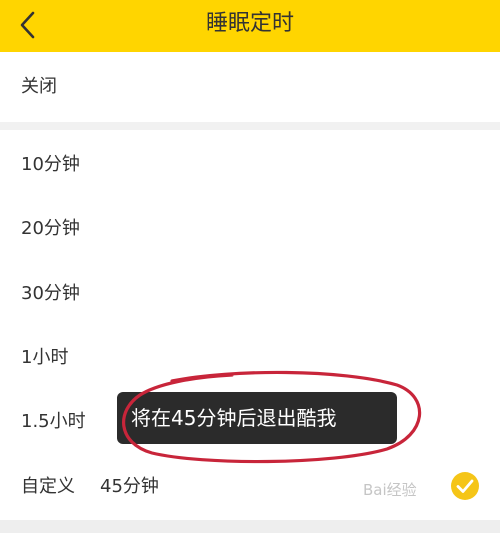  Describe the element at coordinates (45, 357) in the screenshot. I see `option-label: 1小时` at that location.